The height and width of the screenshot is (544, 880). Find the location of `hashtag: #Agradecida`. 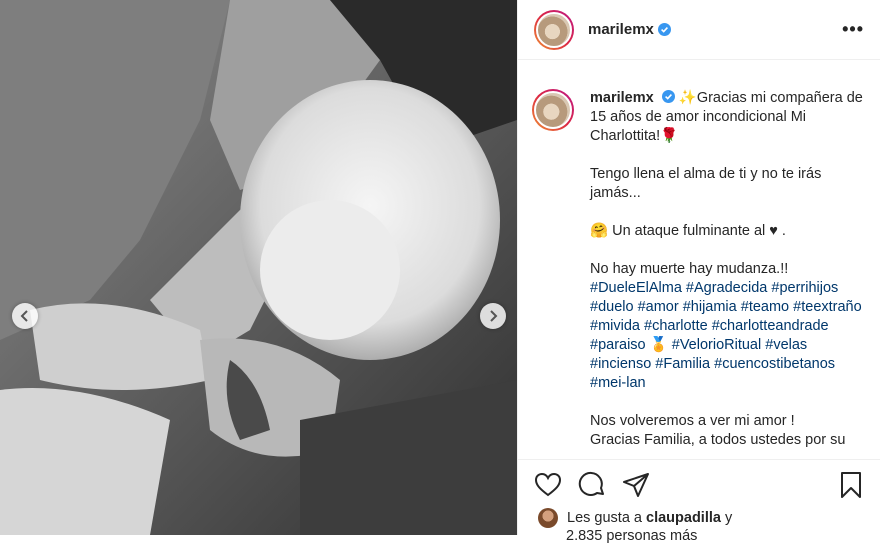

hashtag: #Agradecida is located at coordinates (726, 288).